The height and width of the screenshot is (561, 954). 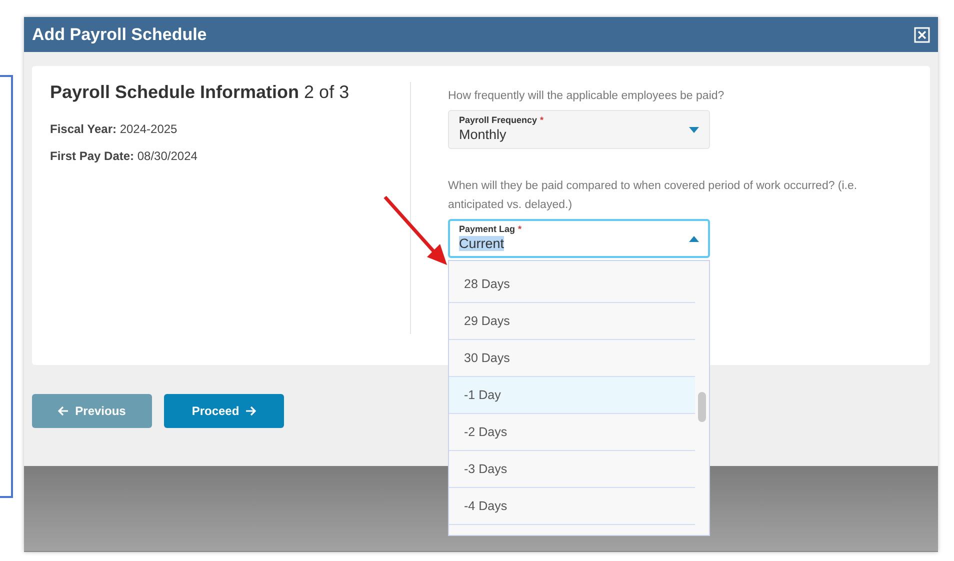 I want to click on arrow-right-icon, so click(x=250, y=411).